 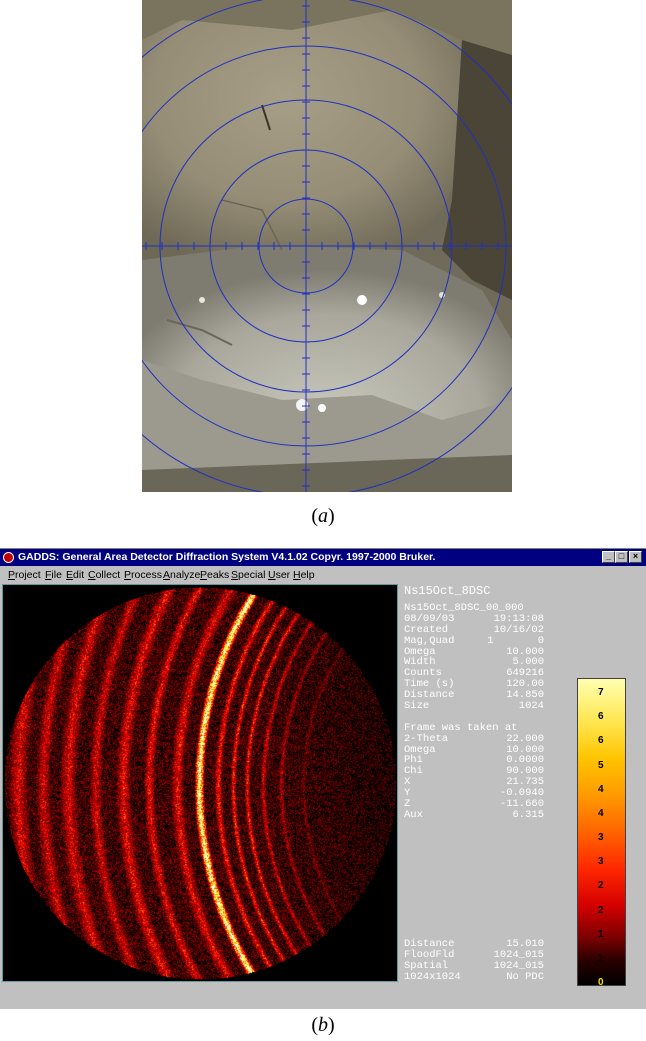 What do you see at coordinates (53, 575) in the screenshot?
I see `menu-file: File` at bounding box center [53, 575].